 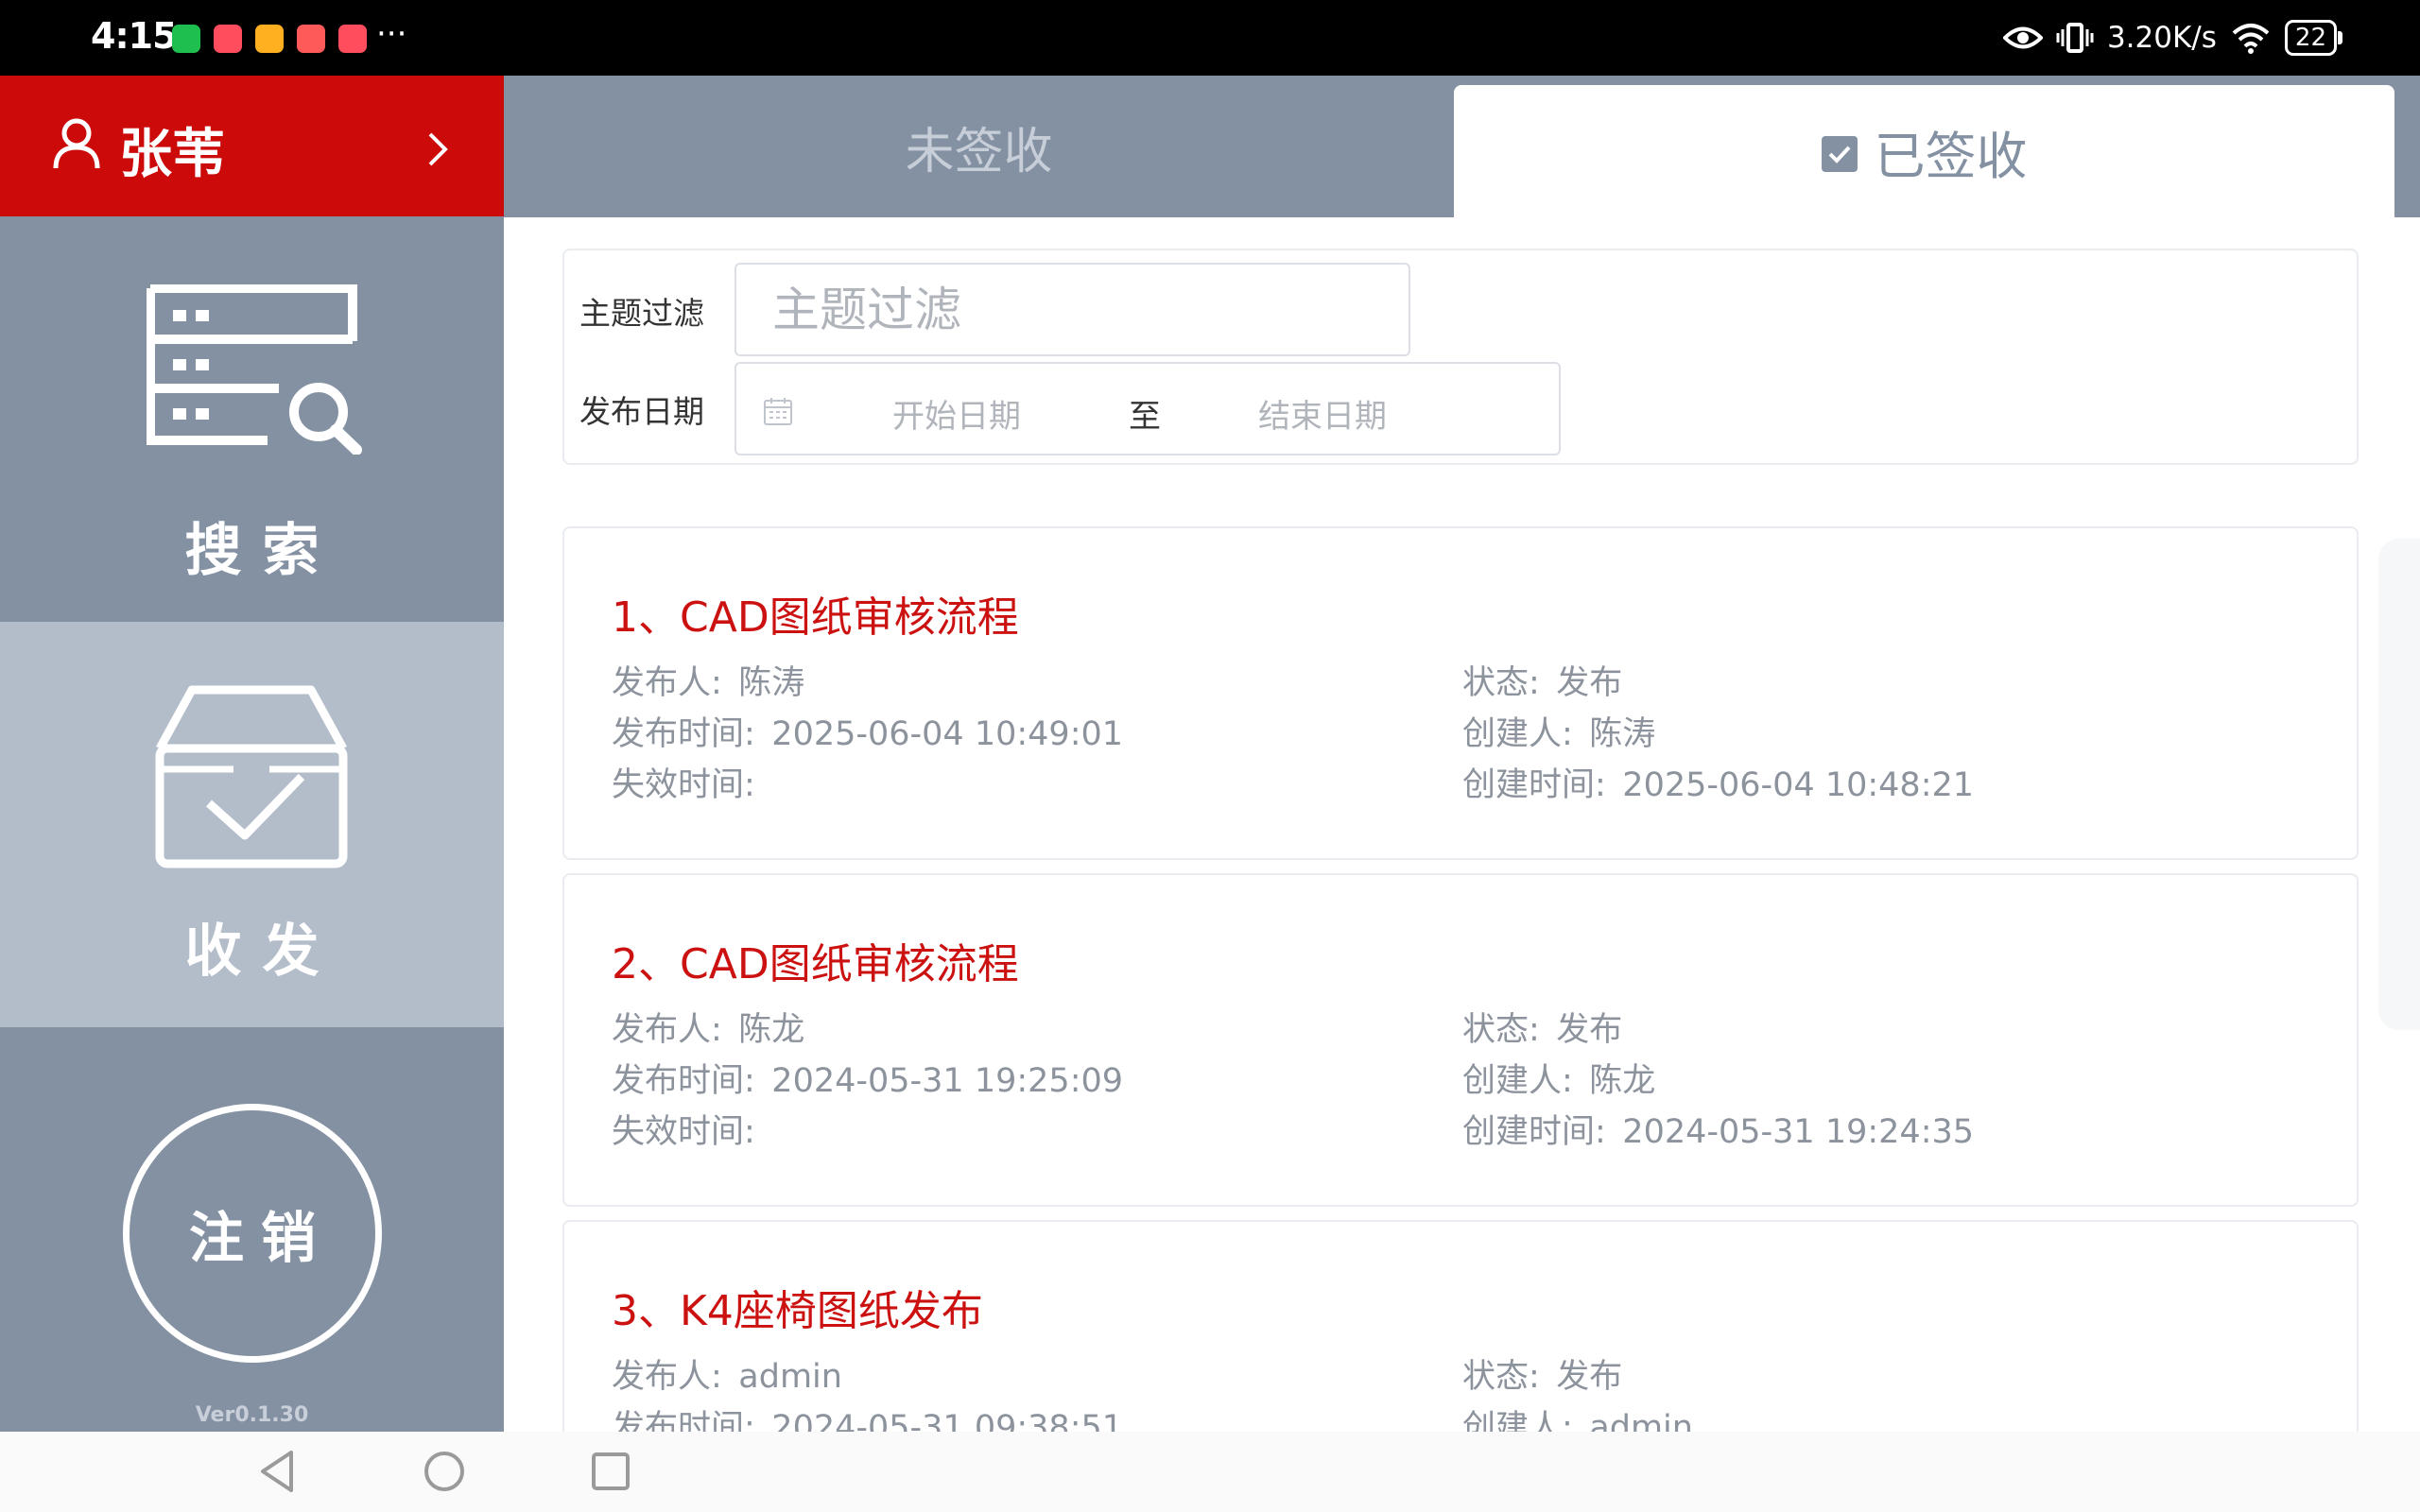 What do you see at coordinates (186, 39) in the screenshot?
I see `wechat-notification-icon` at bounding box center [186, 39].